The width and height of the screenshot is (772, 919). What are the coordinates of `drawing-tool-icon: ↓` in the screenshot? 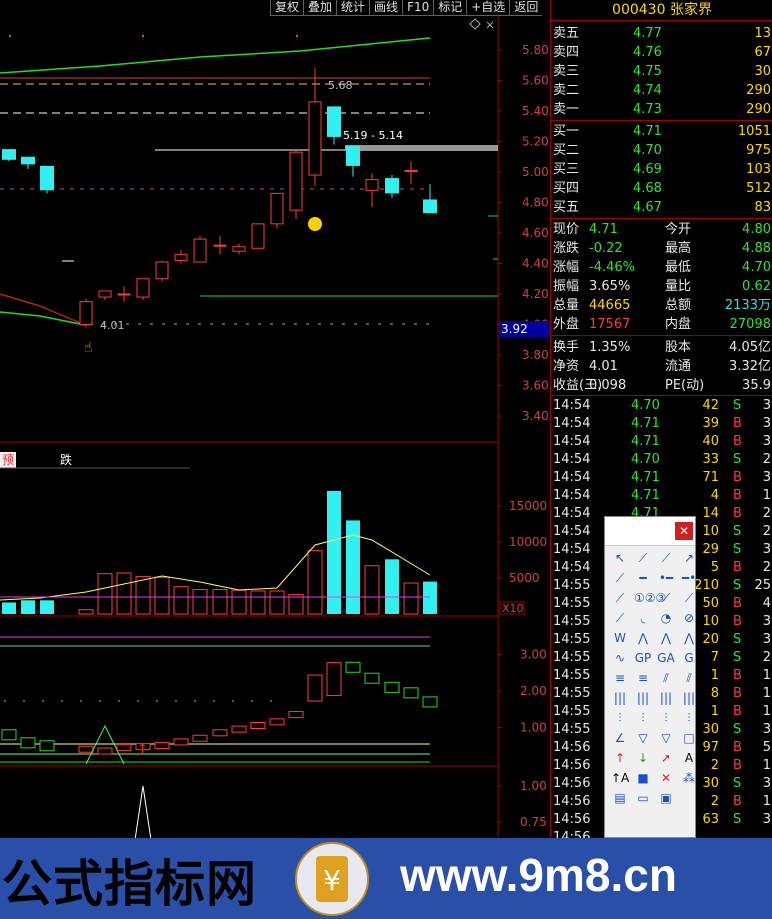 It's located at (643, 758).